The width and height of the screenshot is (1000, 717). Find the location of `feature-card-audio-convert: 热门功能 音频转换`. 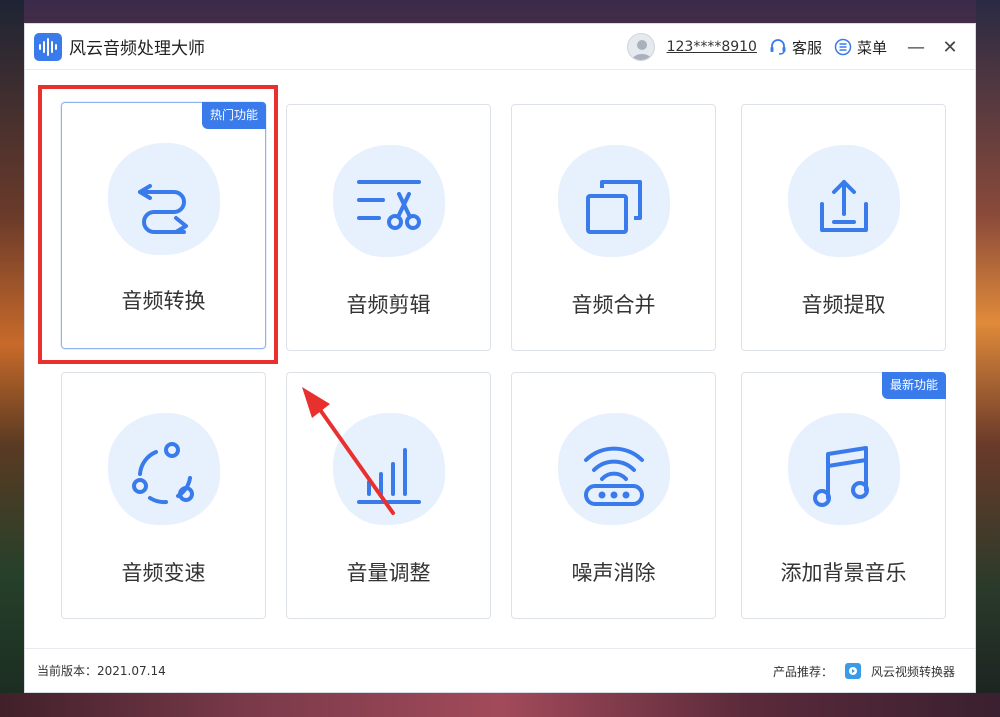

feature-card-audio-convert: 热门功能 音频转换 is located at coordinates (163, 225).